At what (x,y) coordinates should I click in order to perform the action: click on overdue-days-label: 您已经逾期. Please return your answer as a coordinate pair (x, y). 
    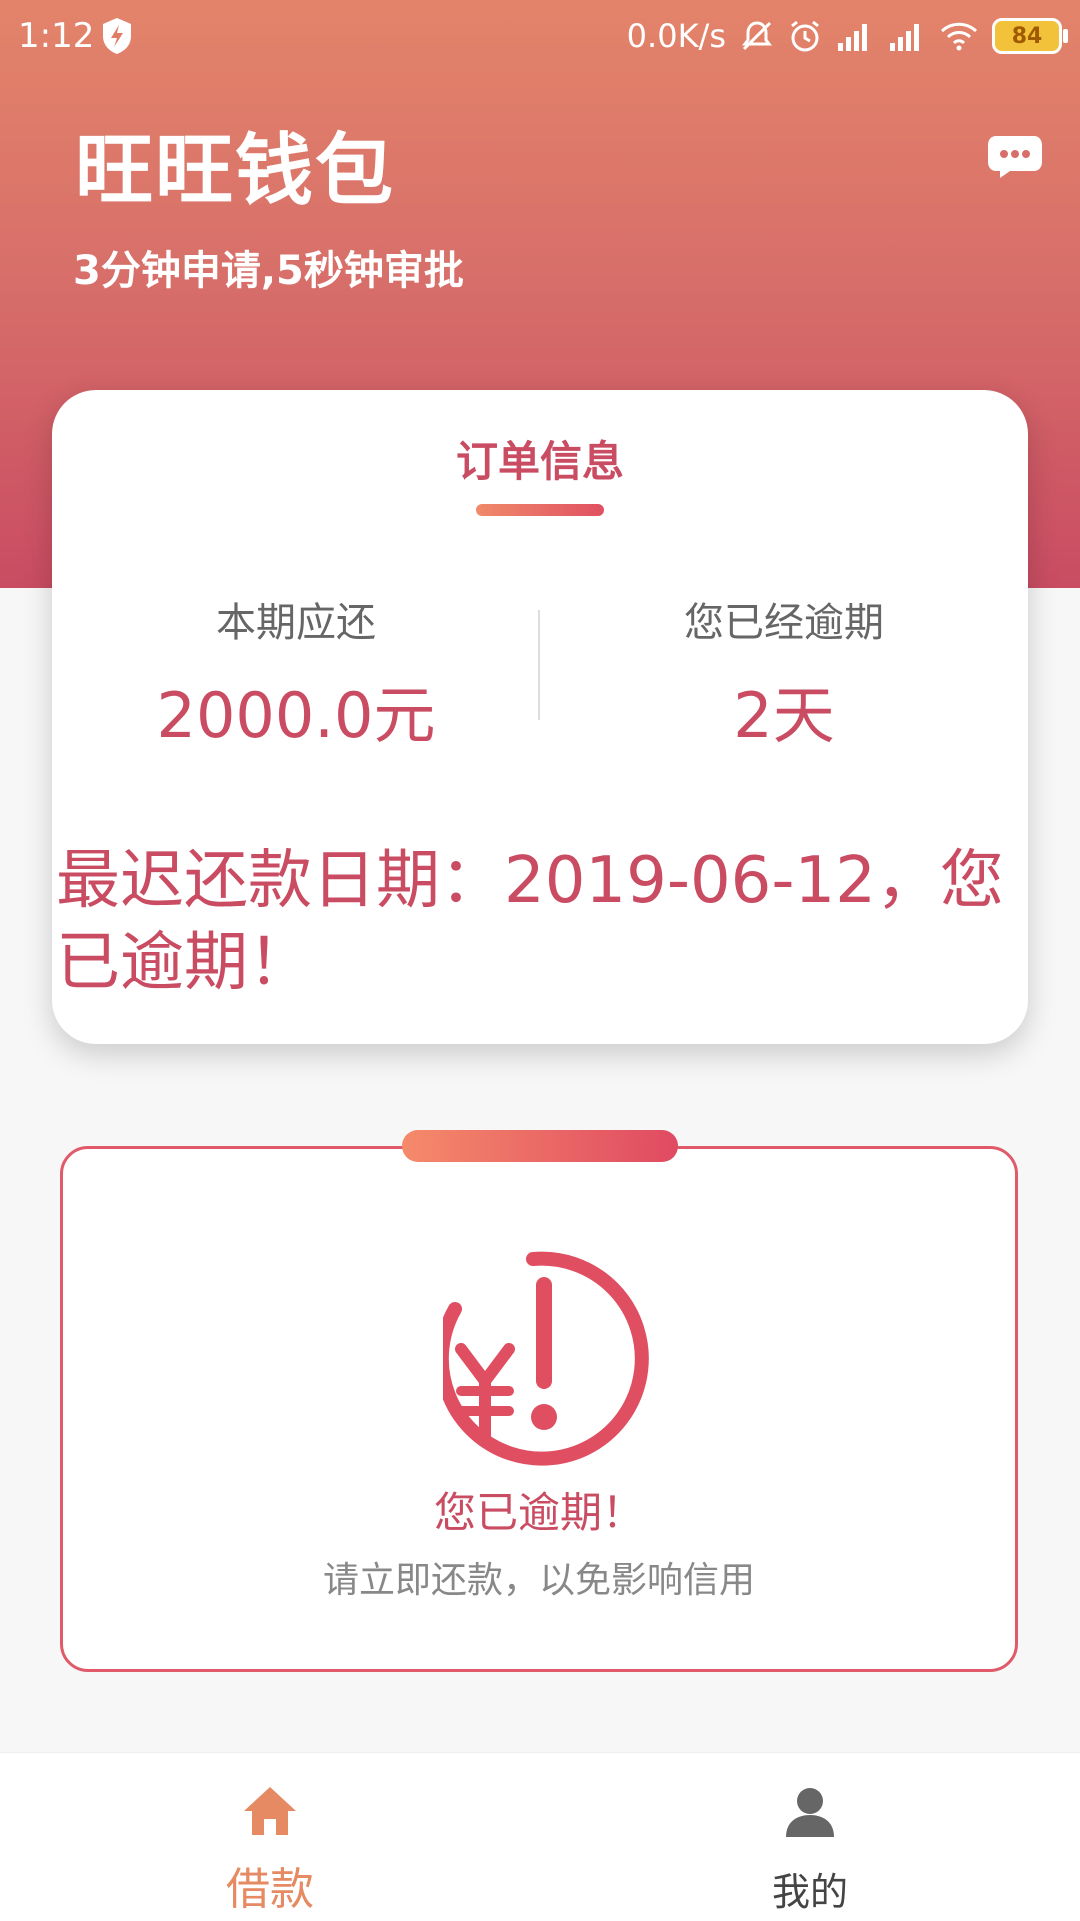
    Looking at the image, I should click on (784, 623).